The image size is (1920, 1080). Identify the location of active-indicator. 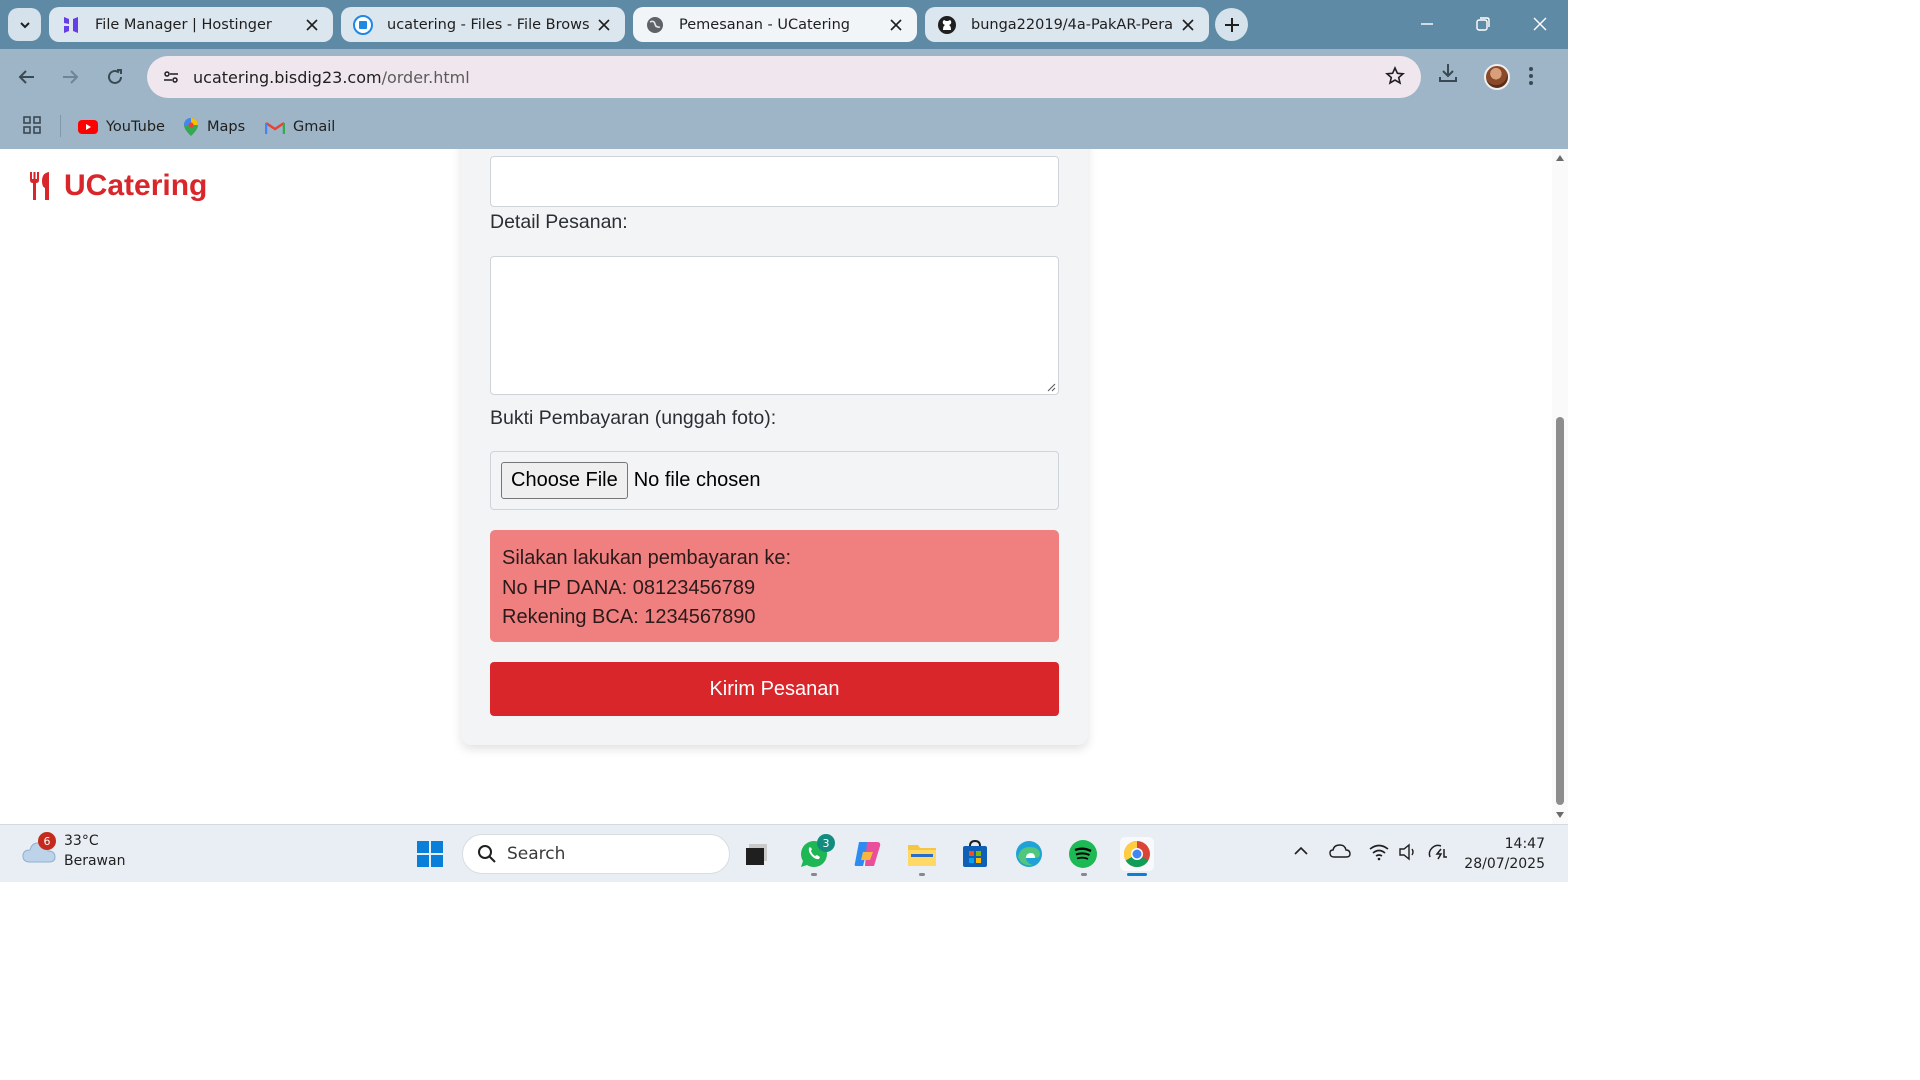
(1137, 874).